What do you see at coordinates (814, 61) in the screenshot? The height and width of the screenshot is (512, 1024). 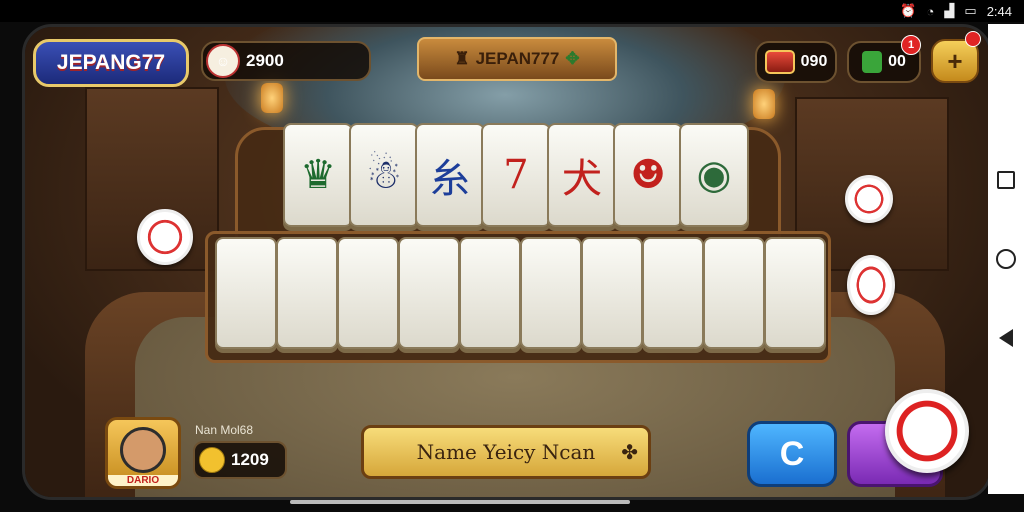 I see `gem-value: 090` at bounding box center [814, 61].